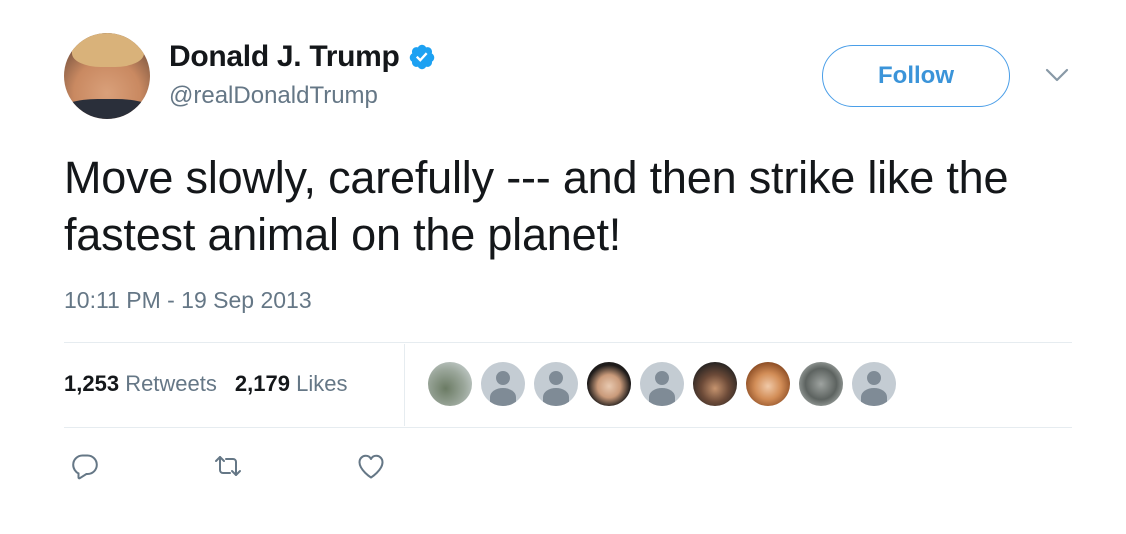 This screenshot has width=1126, height=534. I want to click on follow-button: Follow, so click(916, 76).